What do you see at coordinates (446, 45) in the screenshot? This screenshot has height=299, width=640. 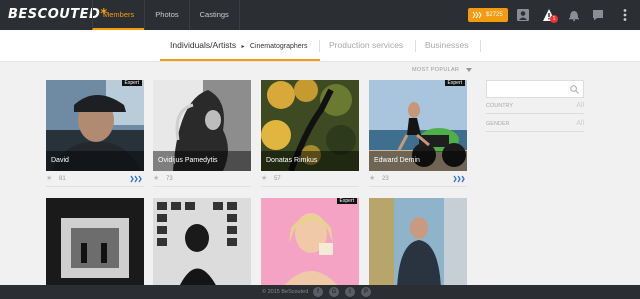 I see `tab-businesses: Businesses` at bounding box center [446, 45].